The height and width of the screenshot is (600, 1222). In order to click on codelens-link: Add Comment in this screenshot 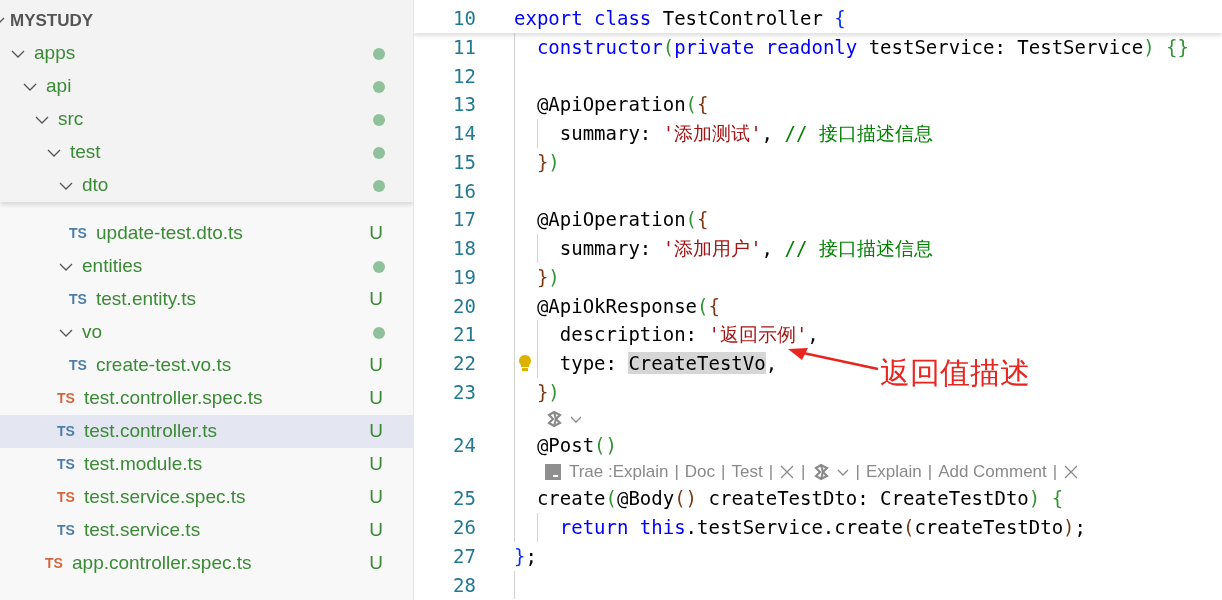, I will do `click(992, 472)`.